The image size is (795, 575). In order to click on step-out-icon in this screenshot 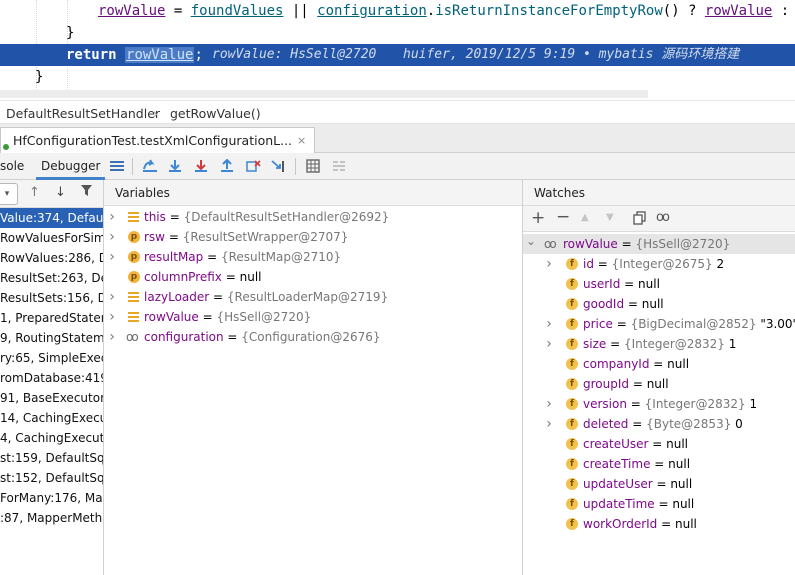, I will do `click(227, 166)`.